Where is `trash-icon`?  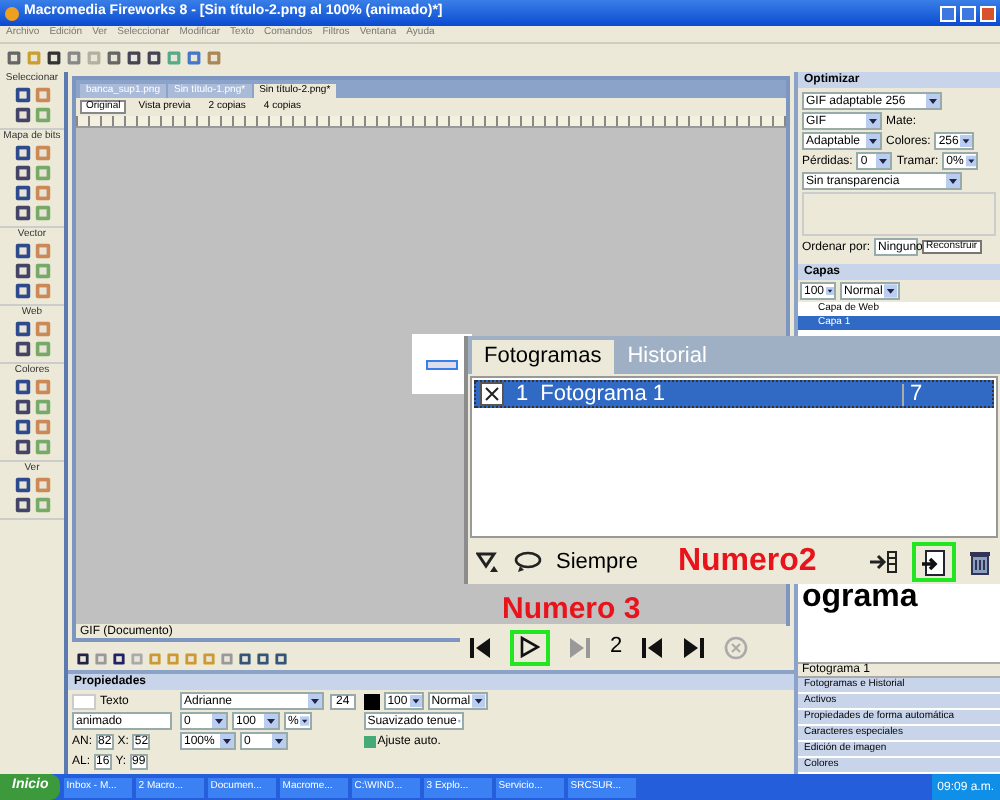 trash-icon is located at coordinates (980, 562).